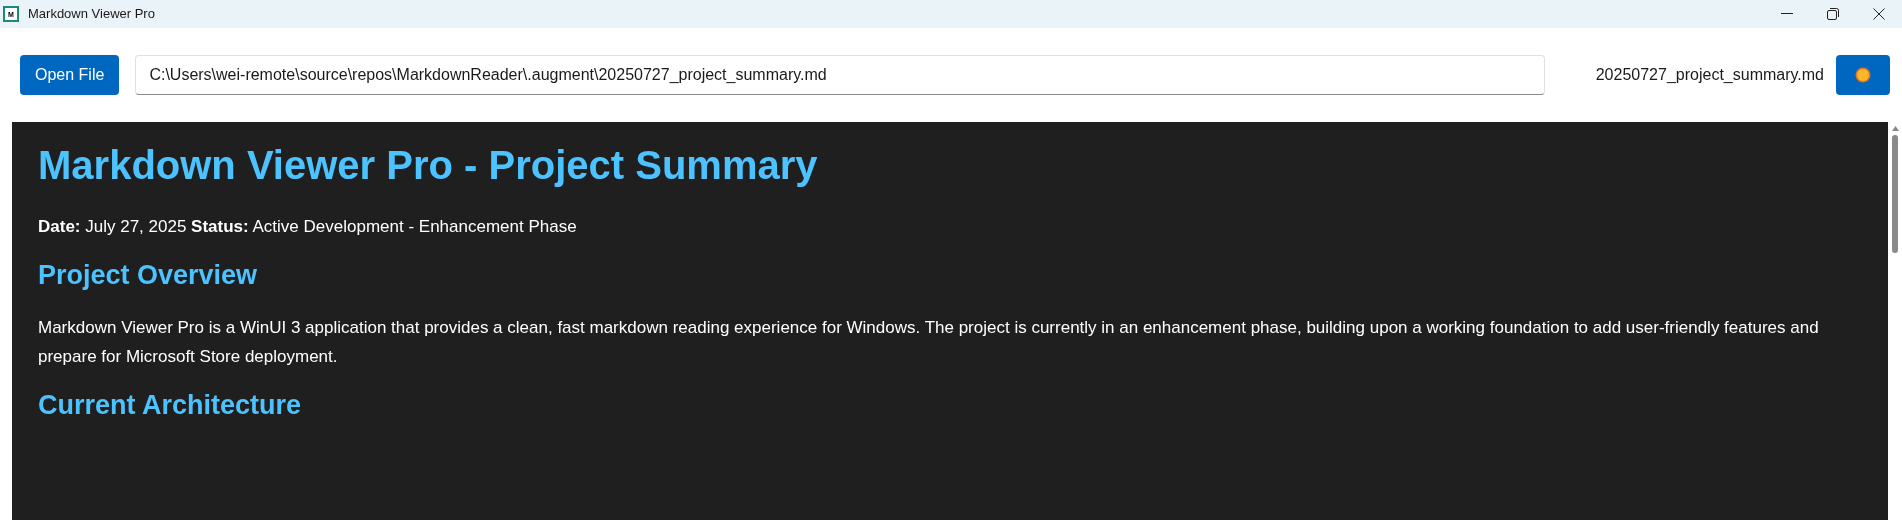 This screenshot has height=520, width=1902. Describe the element at coordinates (929, 342) in the screenshot. I see `paragraph: Markdown Viewer Pro is a WinUI 3 application that provides a clean, fast markdown reading experience for Windows. The project is currently in an enhancement phase, building upon a working foundation to add user-friendly features and prepare for Microsoft Store deployment.` at that location.